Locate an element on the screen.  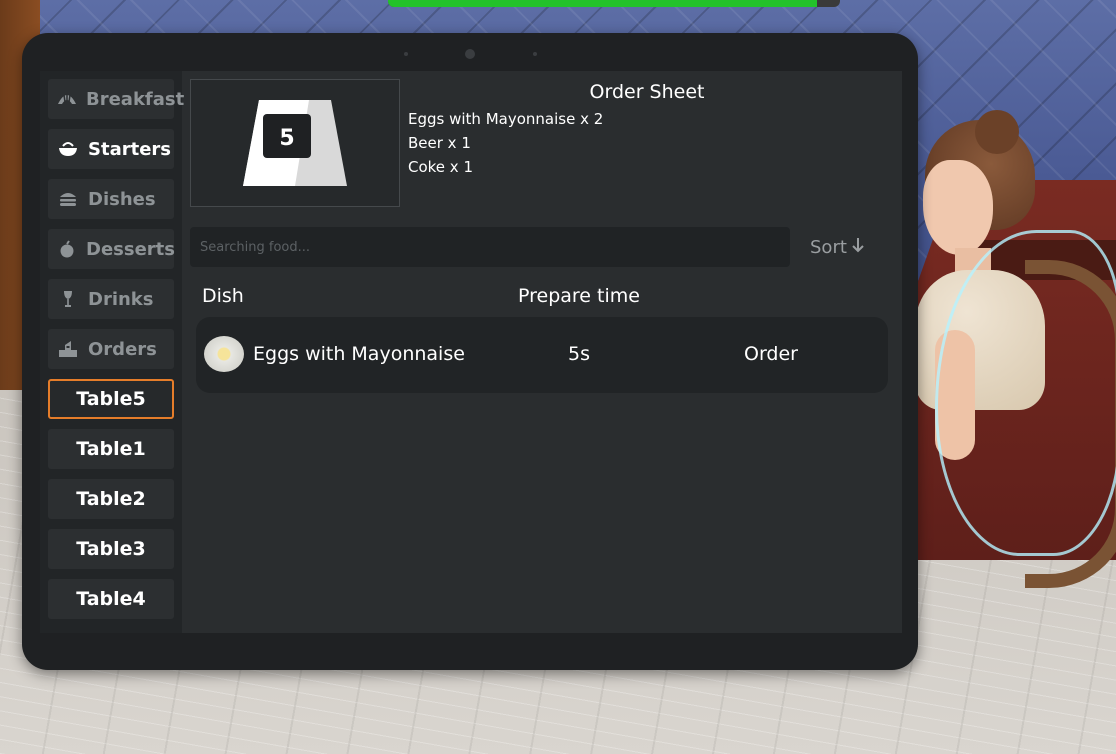
table-label: Table4 is located at coordinates (111, 599).